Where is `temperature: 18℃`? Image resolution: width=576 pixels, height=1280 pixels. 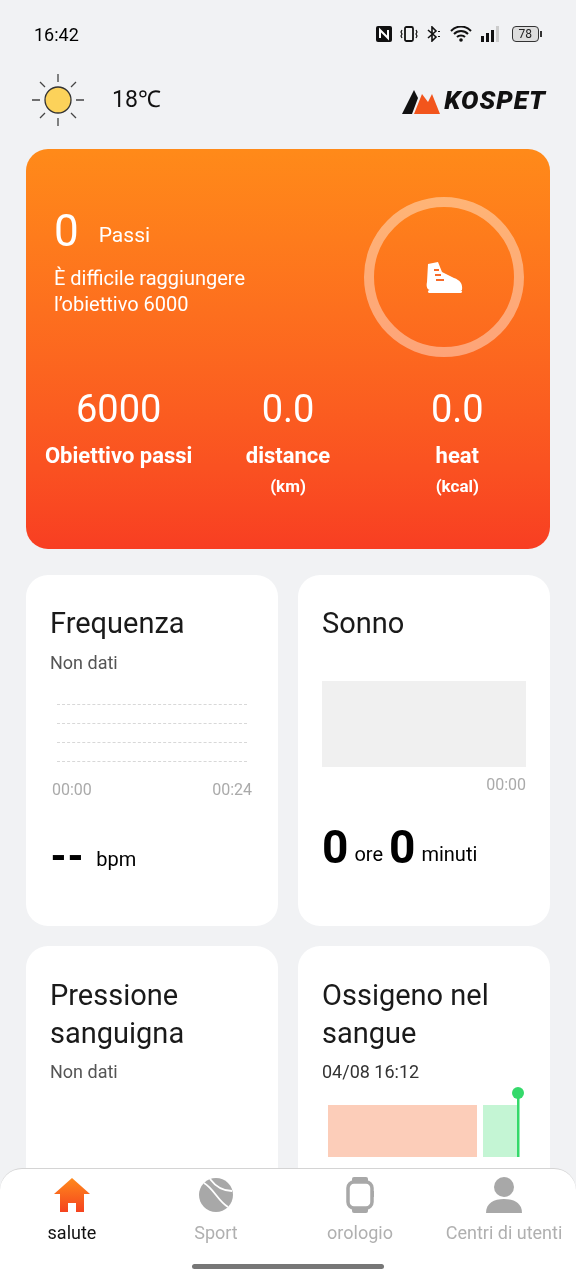 temperature: 18℃ is located at coordinates (136, 99).